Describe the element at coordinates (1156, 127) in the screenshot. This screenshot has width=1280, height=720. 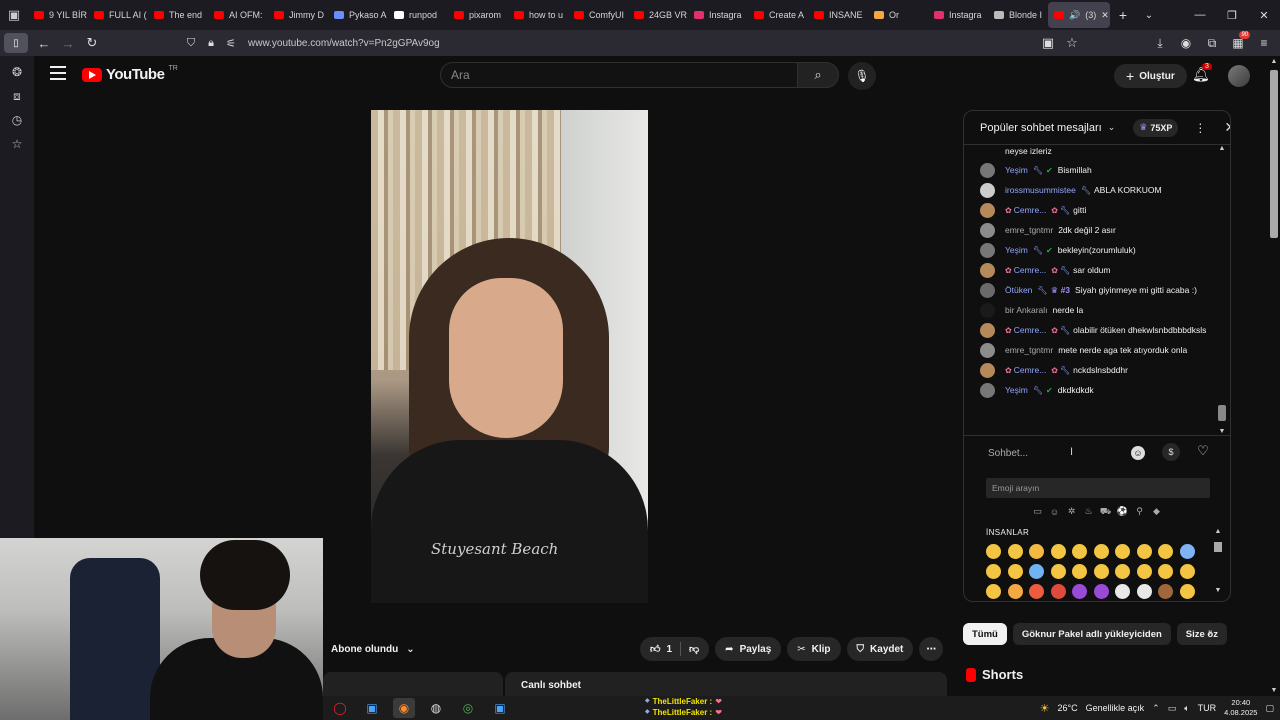
I see `xp-badge: ♛ 75XP` at that location.